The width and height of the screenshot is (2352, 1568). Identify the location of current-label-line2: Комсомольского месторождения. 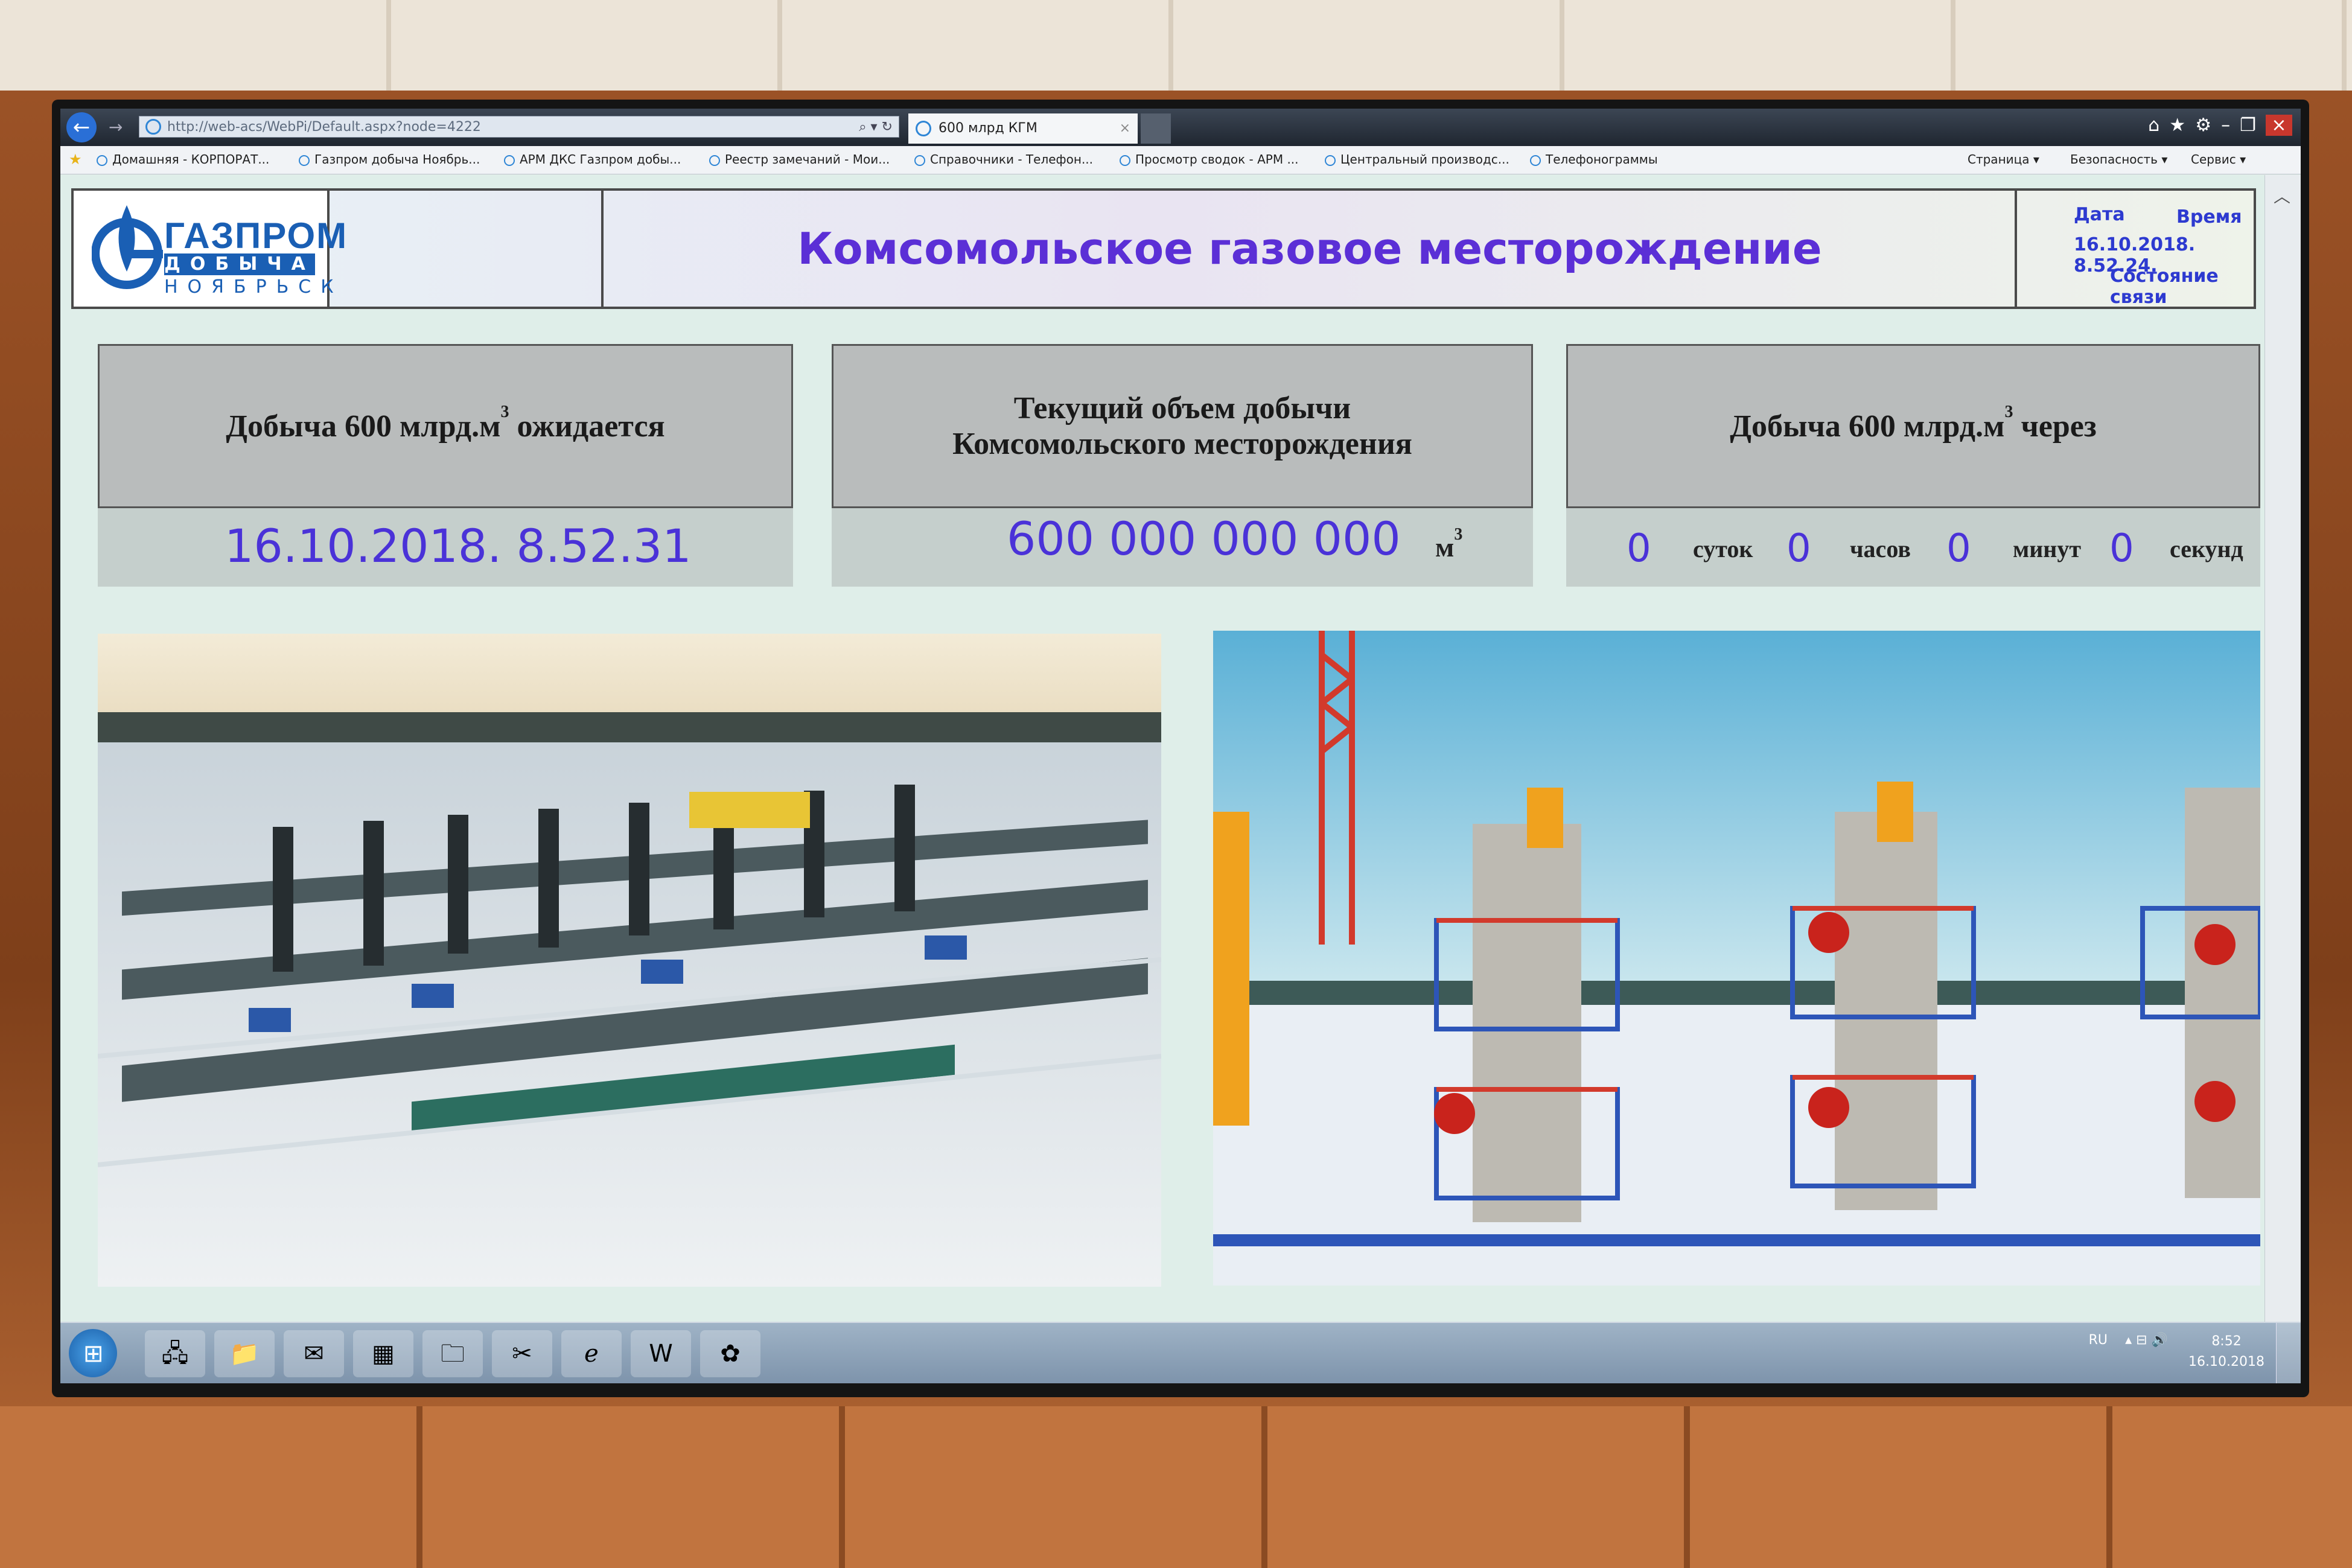
(1182, 444).